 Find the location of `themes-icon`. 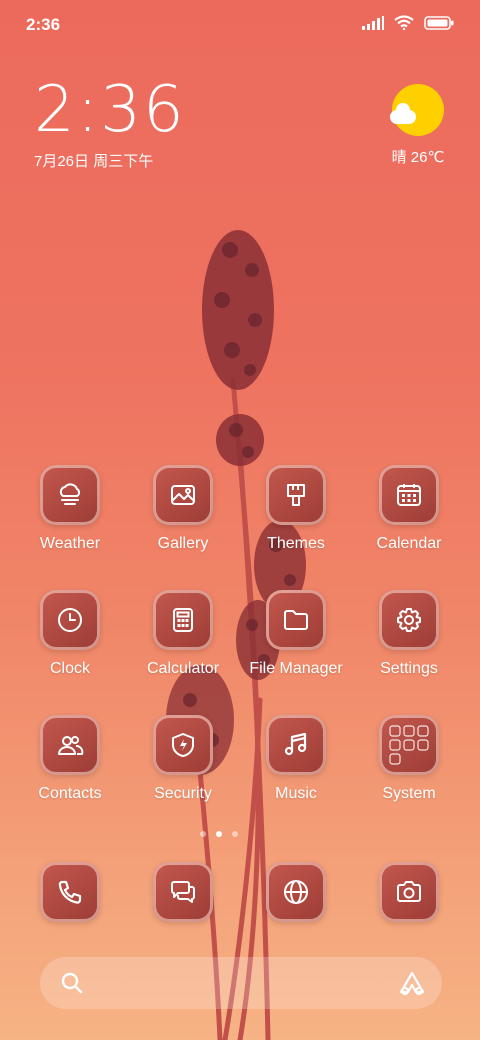

themes-icon is located at coordinates (296, 495).